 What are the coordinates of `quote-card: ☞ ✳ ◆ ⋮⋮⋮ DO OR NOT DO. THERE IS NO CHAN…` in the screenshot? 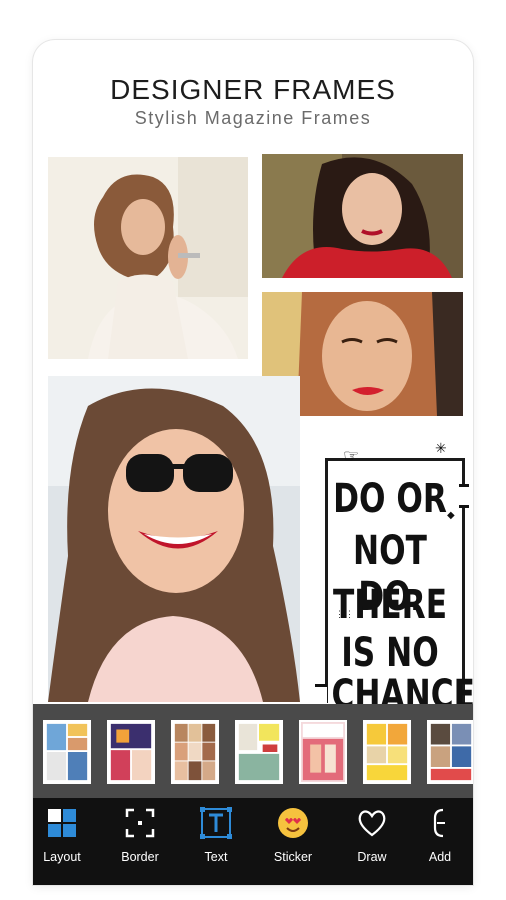 It's located at (394, 579).